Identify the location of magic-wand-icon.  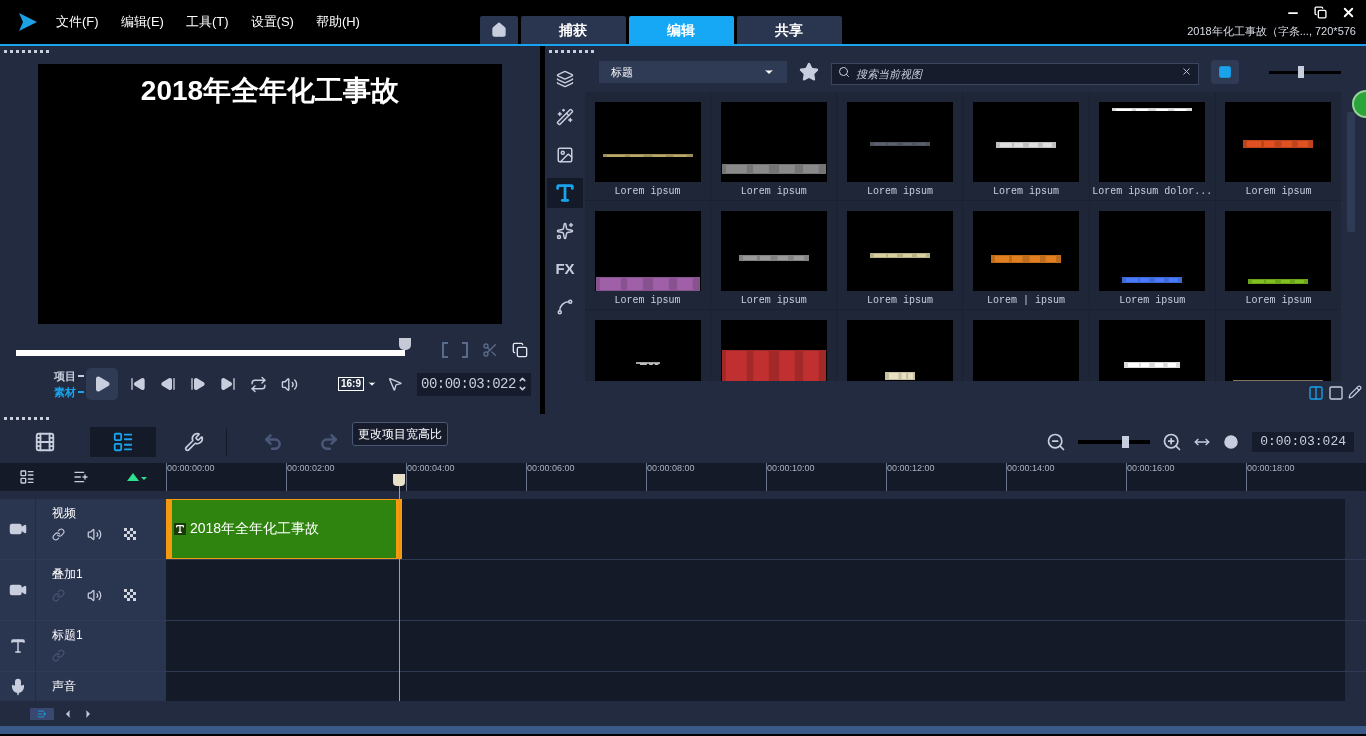
(565, 117).